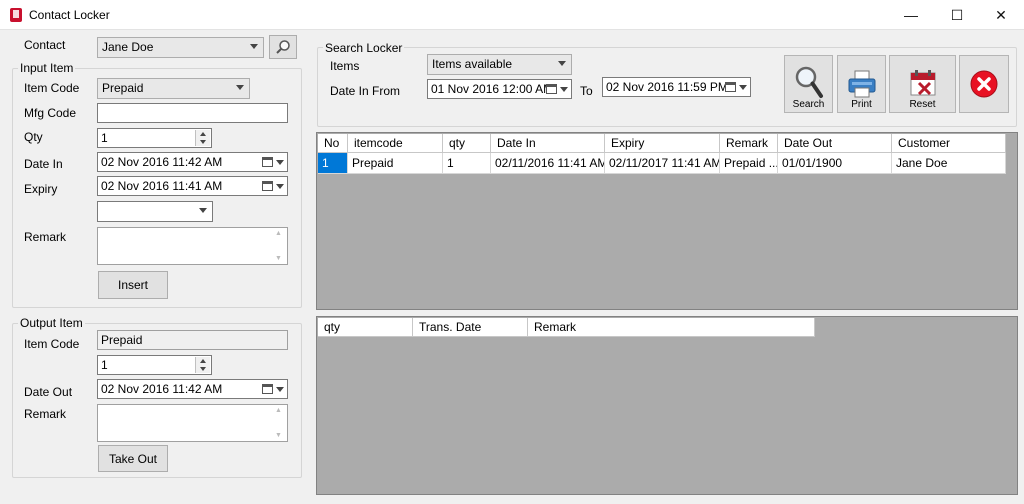 The width and height of the screenshot is (1024, 504). Describe the element at coordinates (48, 392) in the screenshot. I see `date-out-label: Date Out` at that location.